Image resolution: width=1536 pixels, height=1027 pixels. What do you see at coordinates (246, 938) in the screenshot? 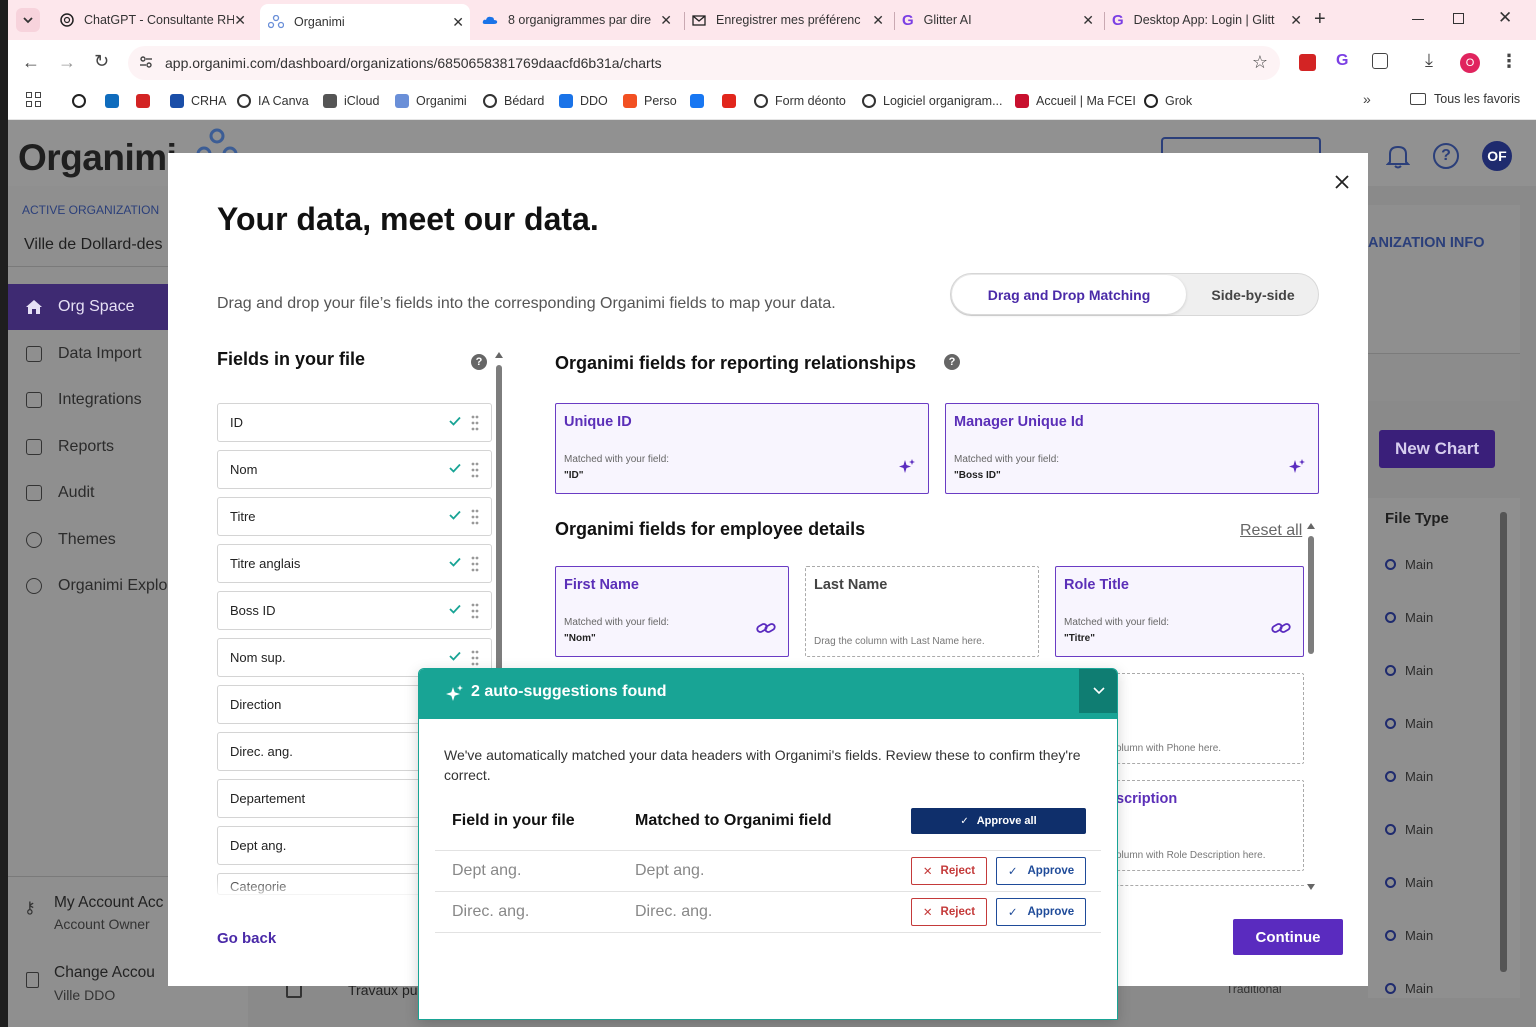
I see `go-back-link: Go back` at bounding box center [246, 938].